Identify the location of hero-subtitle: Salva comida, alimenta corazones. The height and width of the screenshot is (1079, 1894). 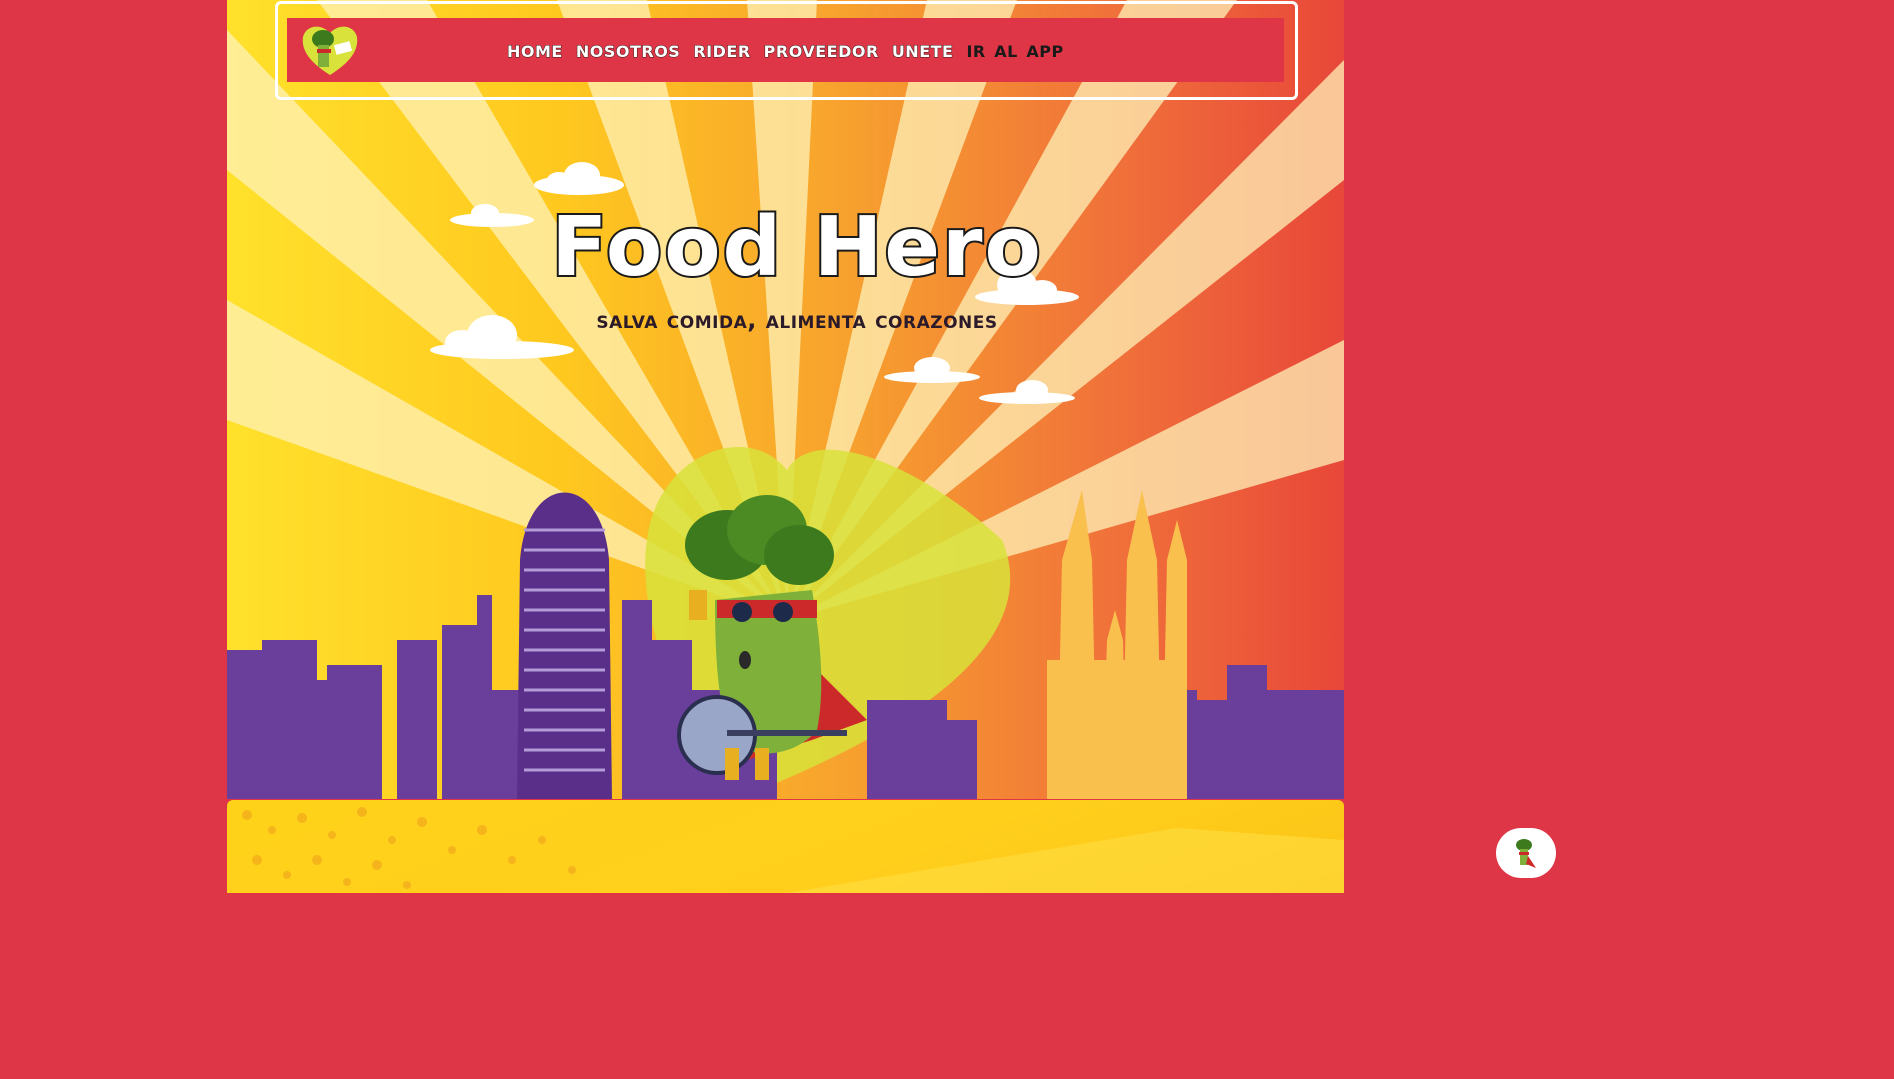
(797, 320).